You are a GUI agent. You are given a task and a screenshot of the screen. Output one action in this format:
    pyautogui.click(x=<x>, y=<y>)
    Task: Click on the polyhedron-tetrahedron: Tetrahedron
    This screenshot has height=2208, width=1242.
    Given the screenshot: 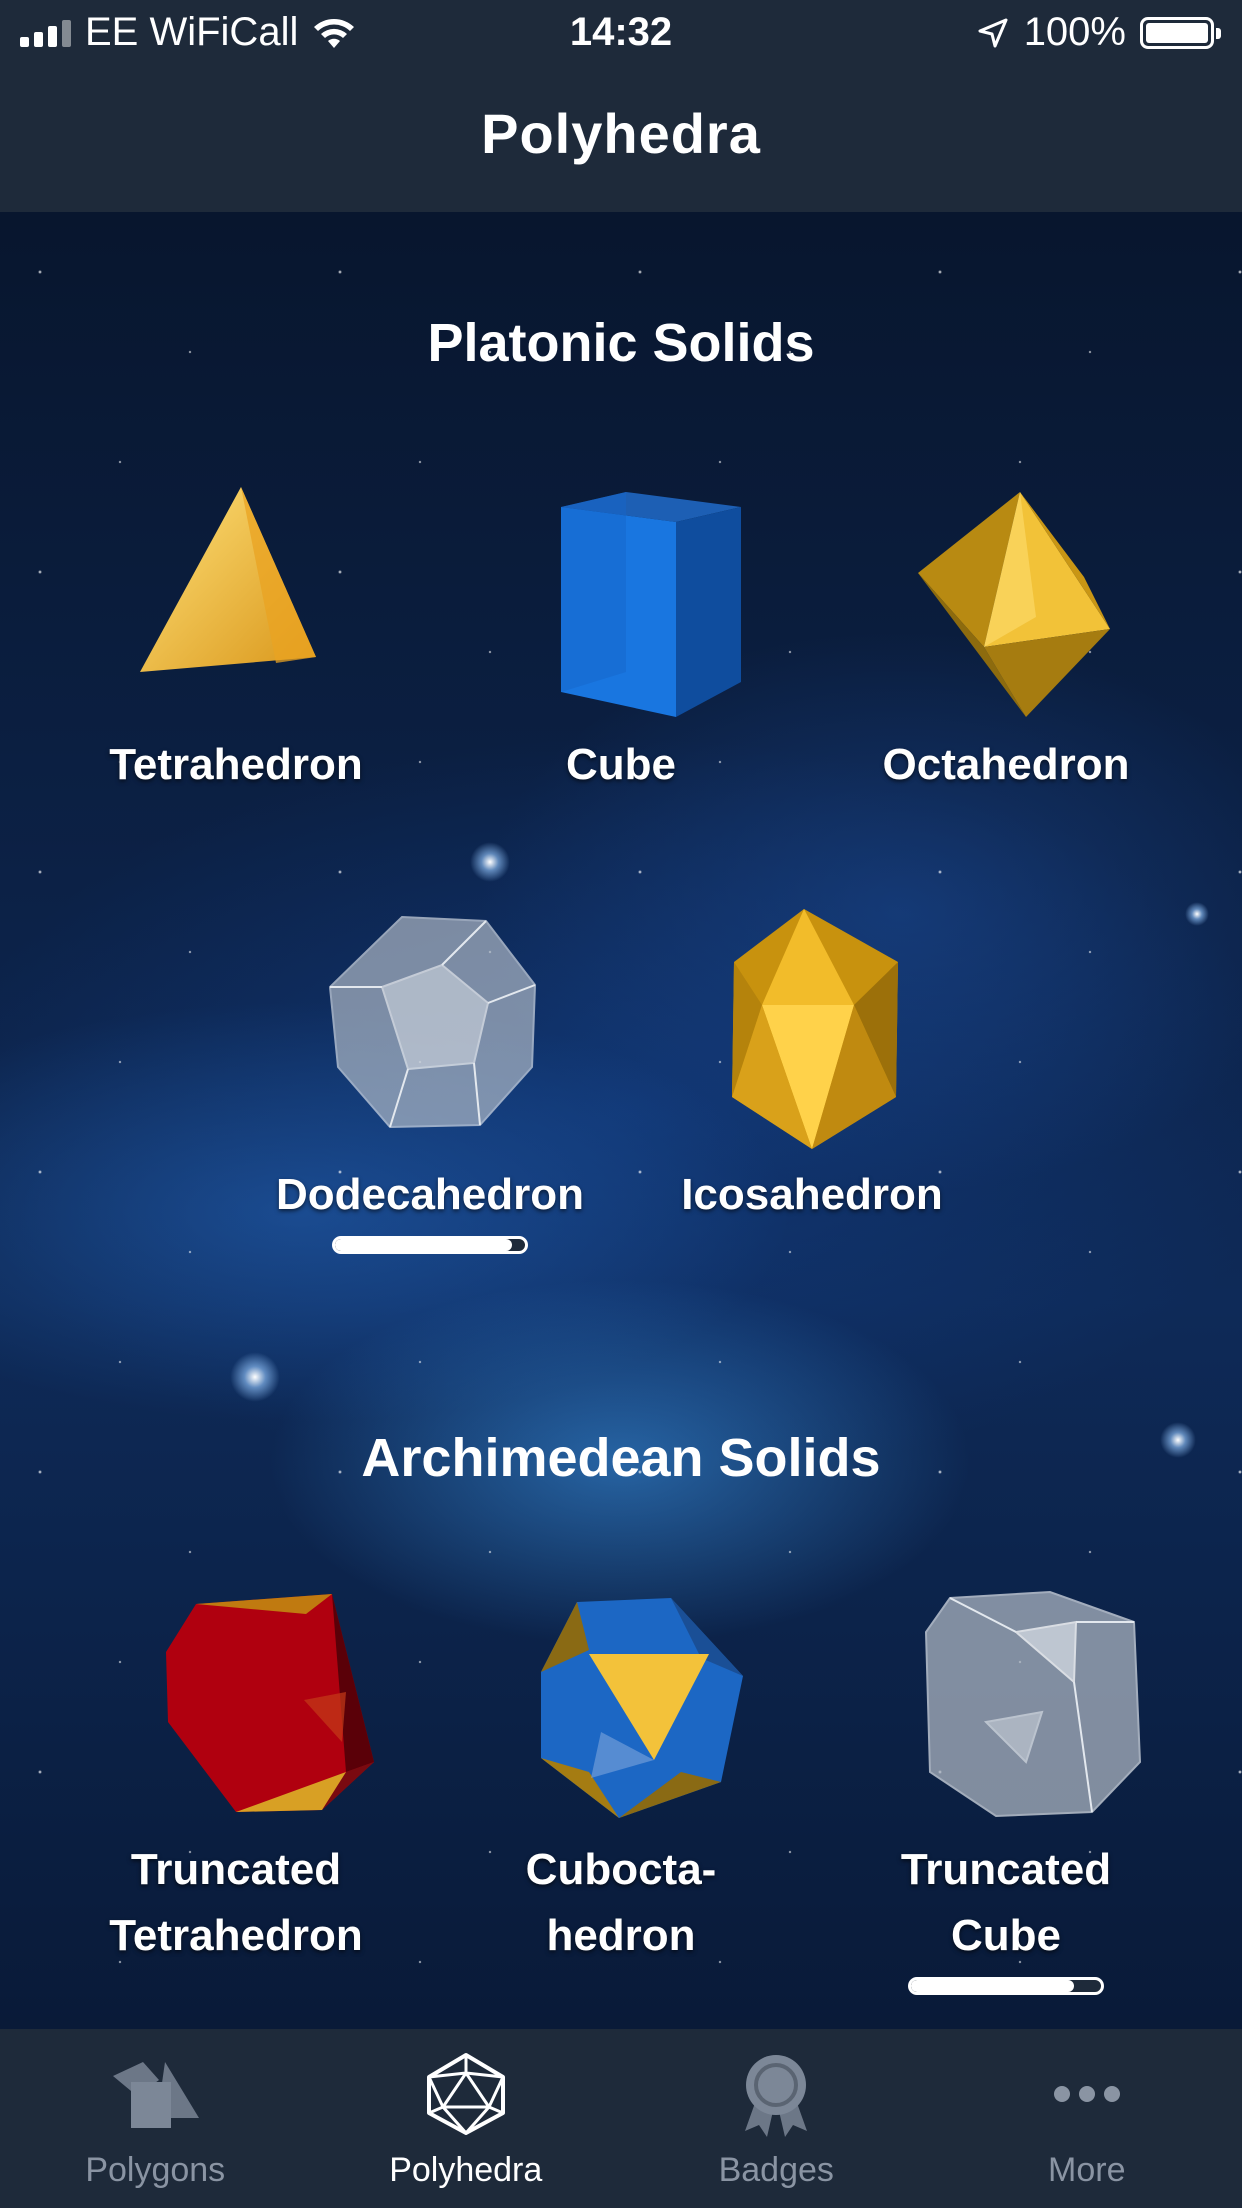 What is the action you would take?
    pyautogui.click(x=236, y=632)
    